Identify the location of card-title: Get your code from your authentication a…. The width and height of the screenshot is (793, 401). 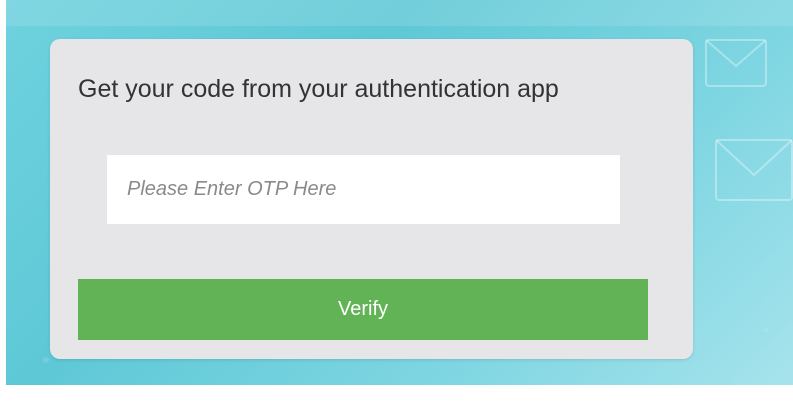
(318, 89).